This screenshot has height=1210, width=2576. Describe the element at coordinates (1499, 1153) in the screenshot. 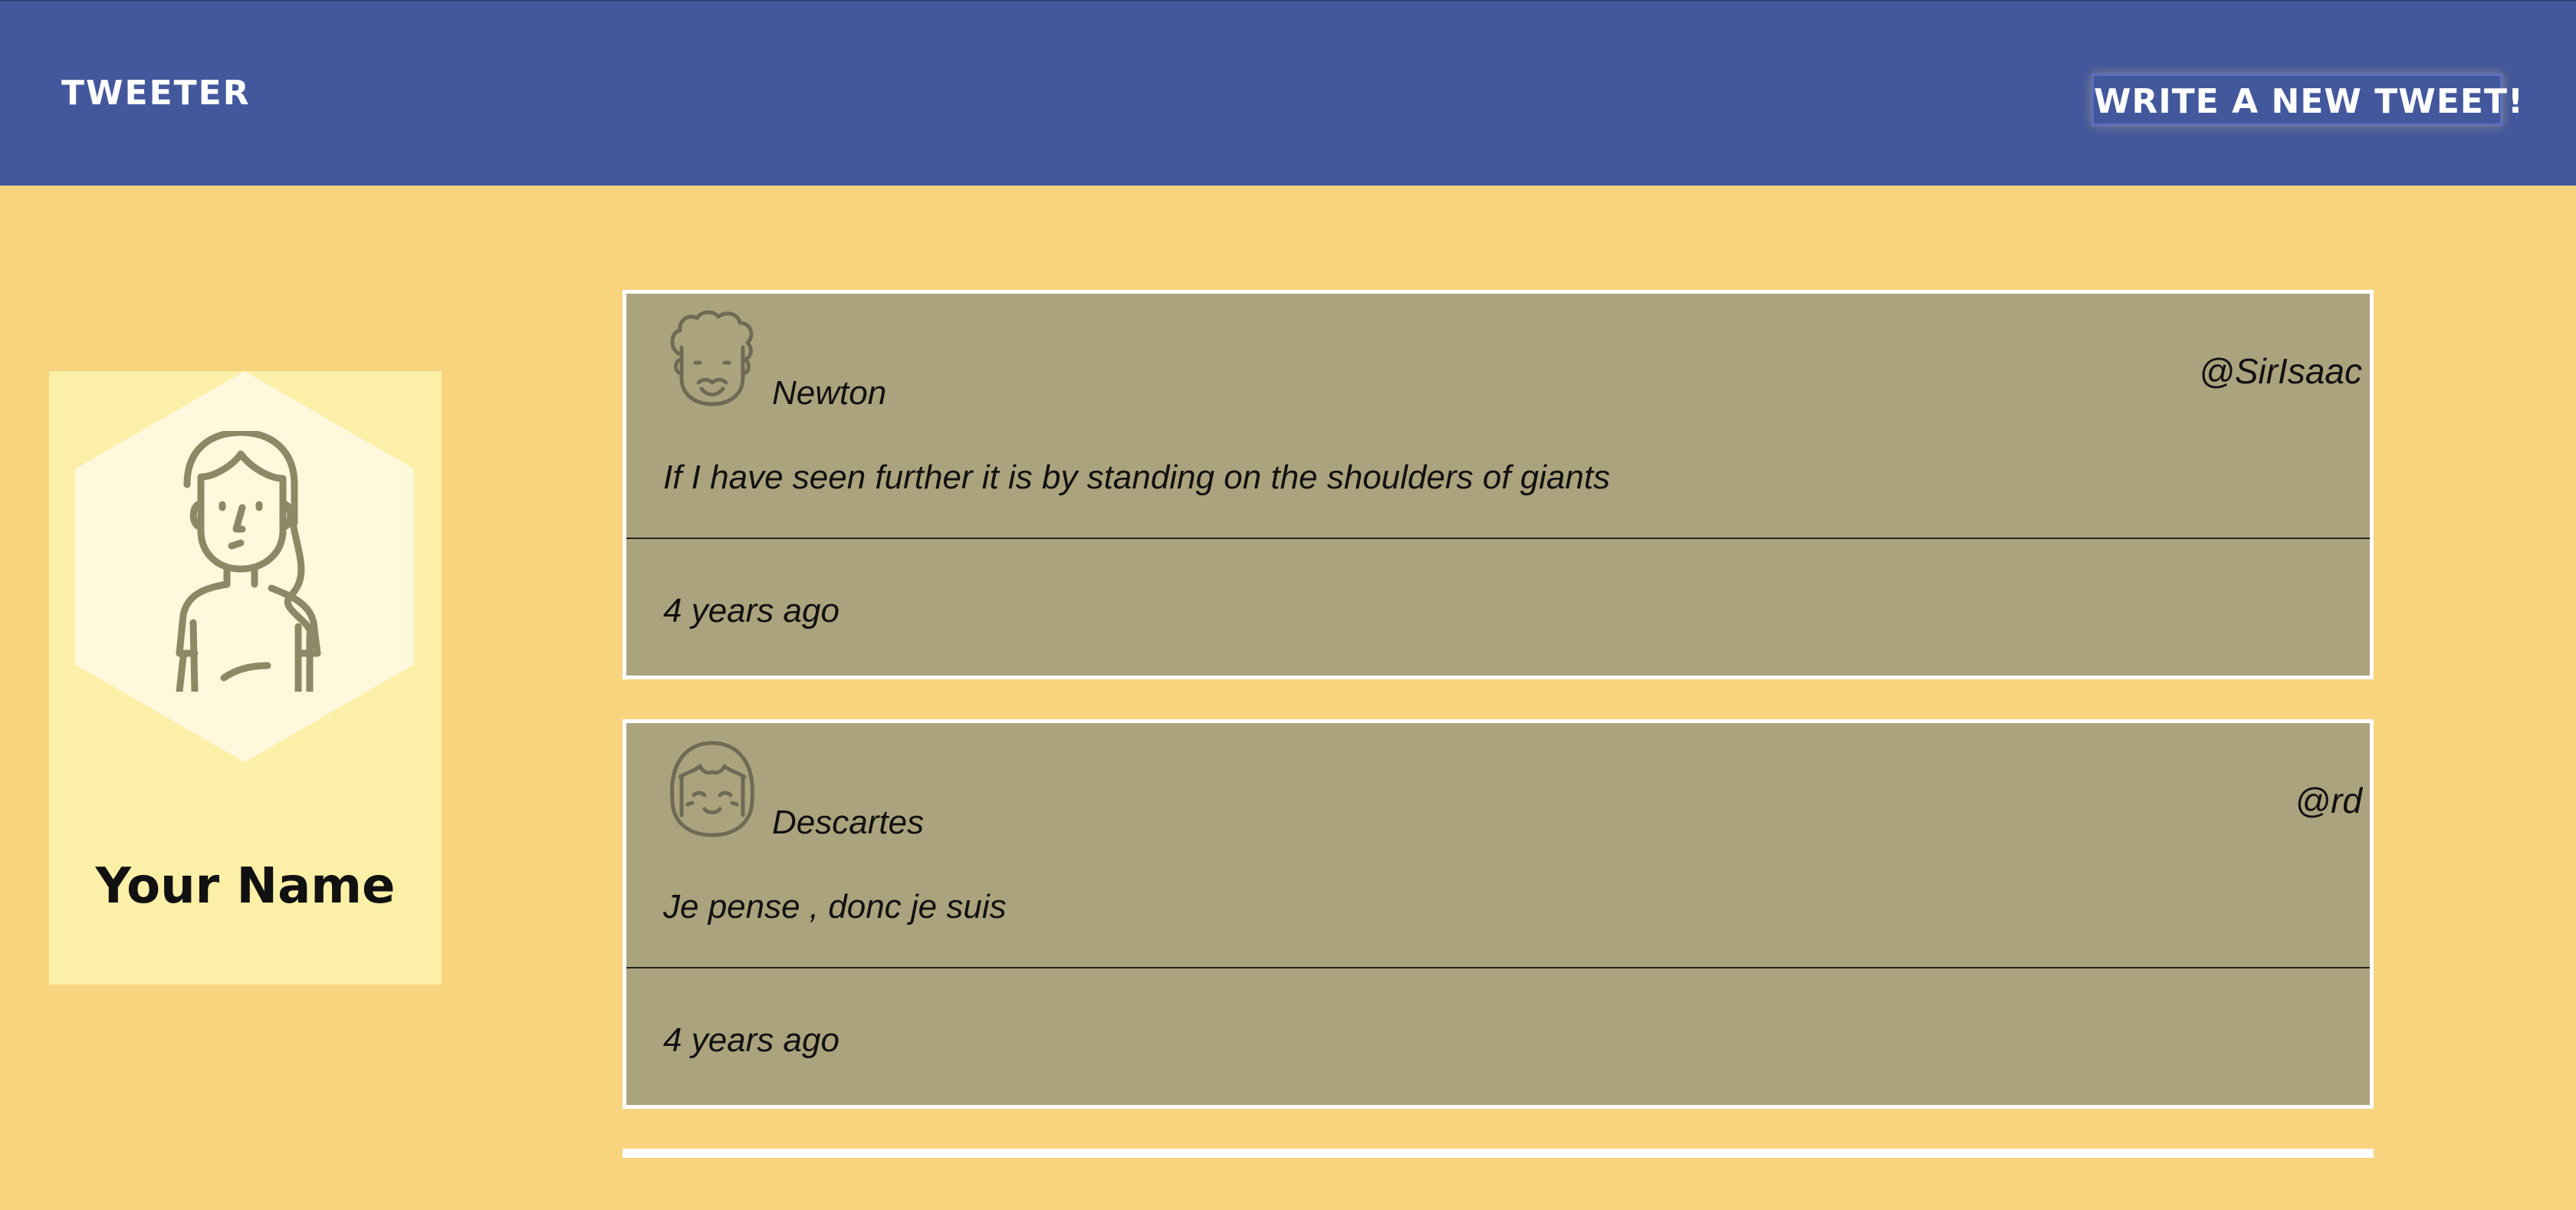

I see `next-tweet-card-edge` at that location.